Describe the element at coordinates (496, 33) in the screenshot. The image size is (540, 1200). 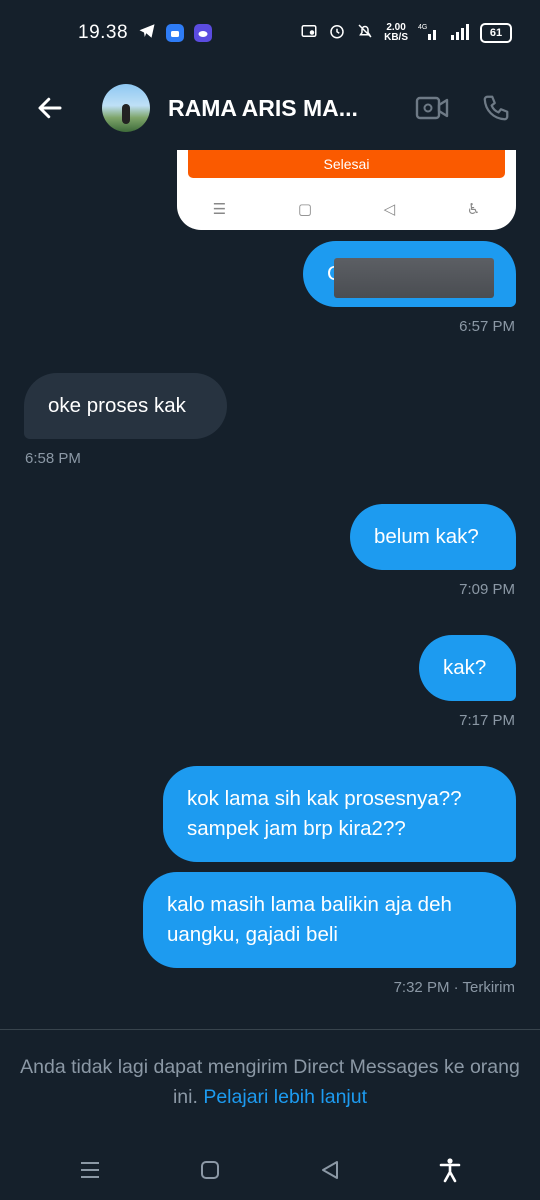
I see `battery-icon: 61` at that location.